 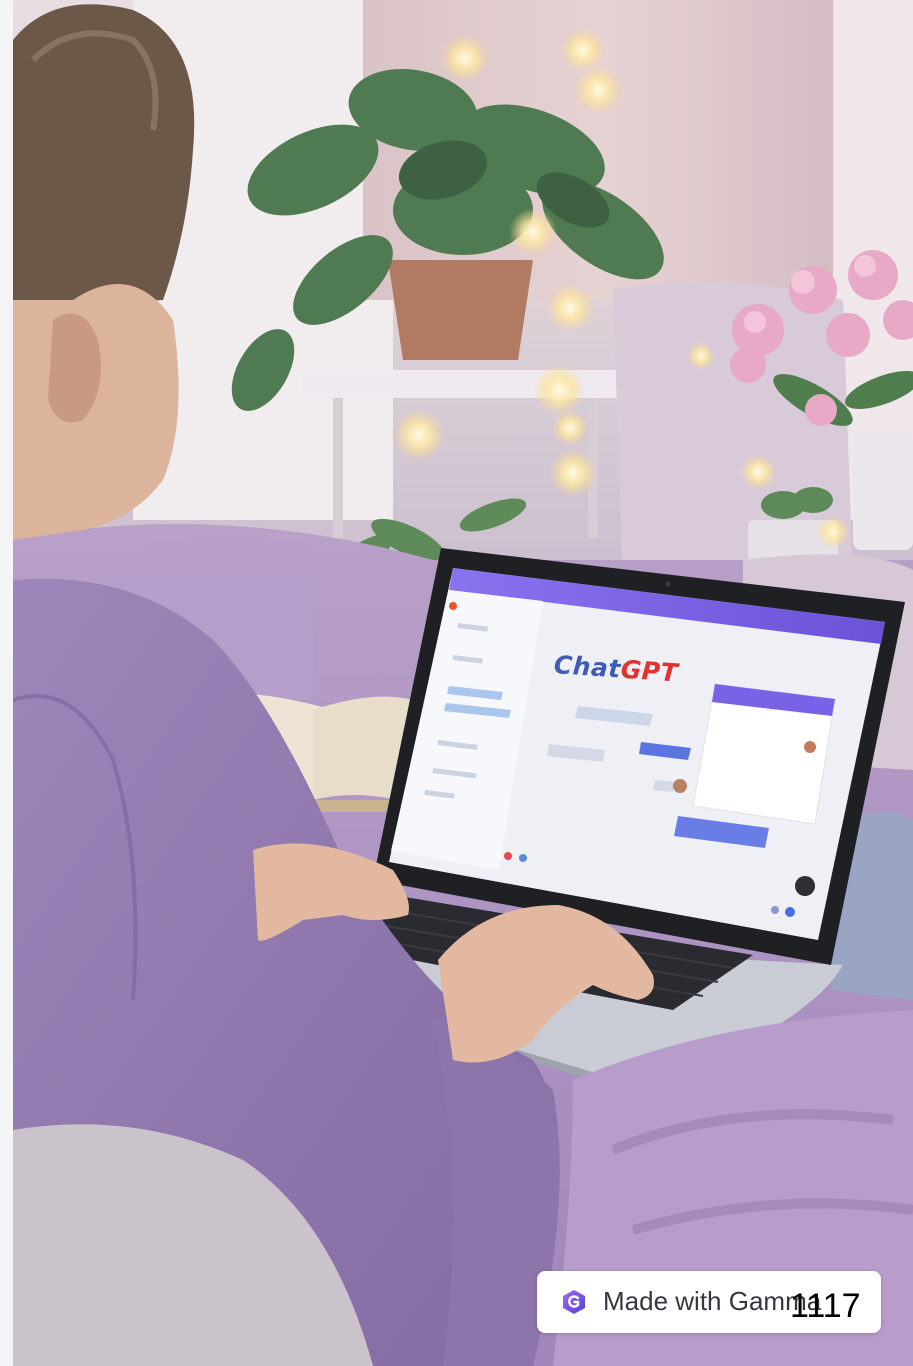 What do you see at coordinates (574, 1302) in the screenshot?
I see `gamma-logo-icon` at bounding box center [574, 1302].